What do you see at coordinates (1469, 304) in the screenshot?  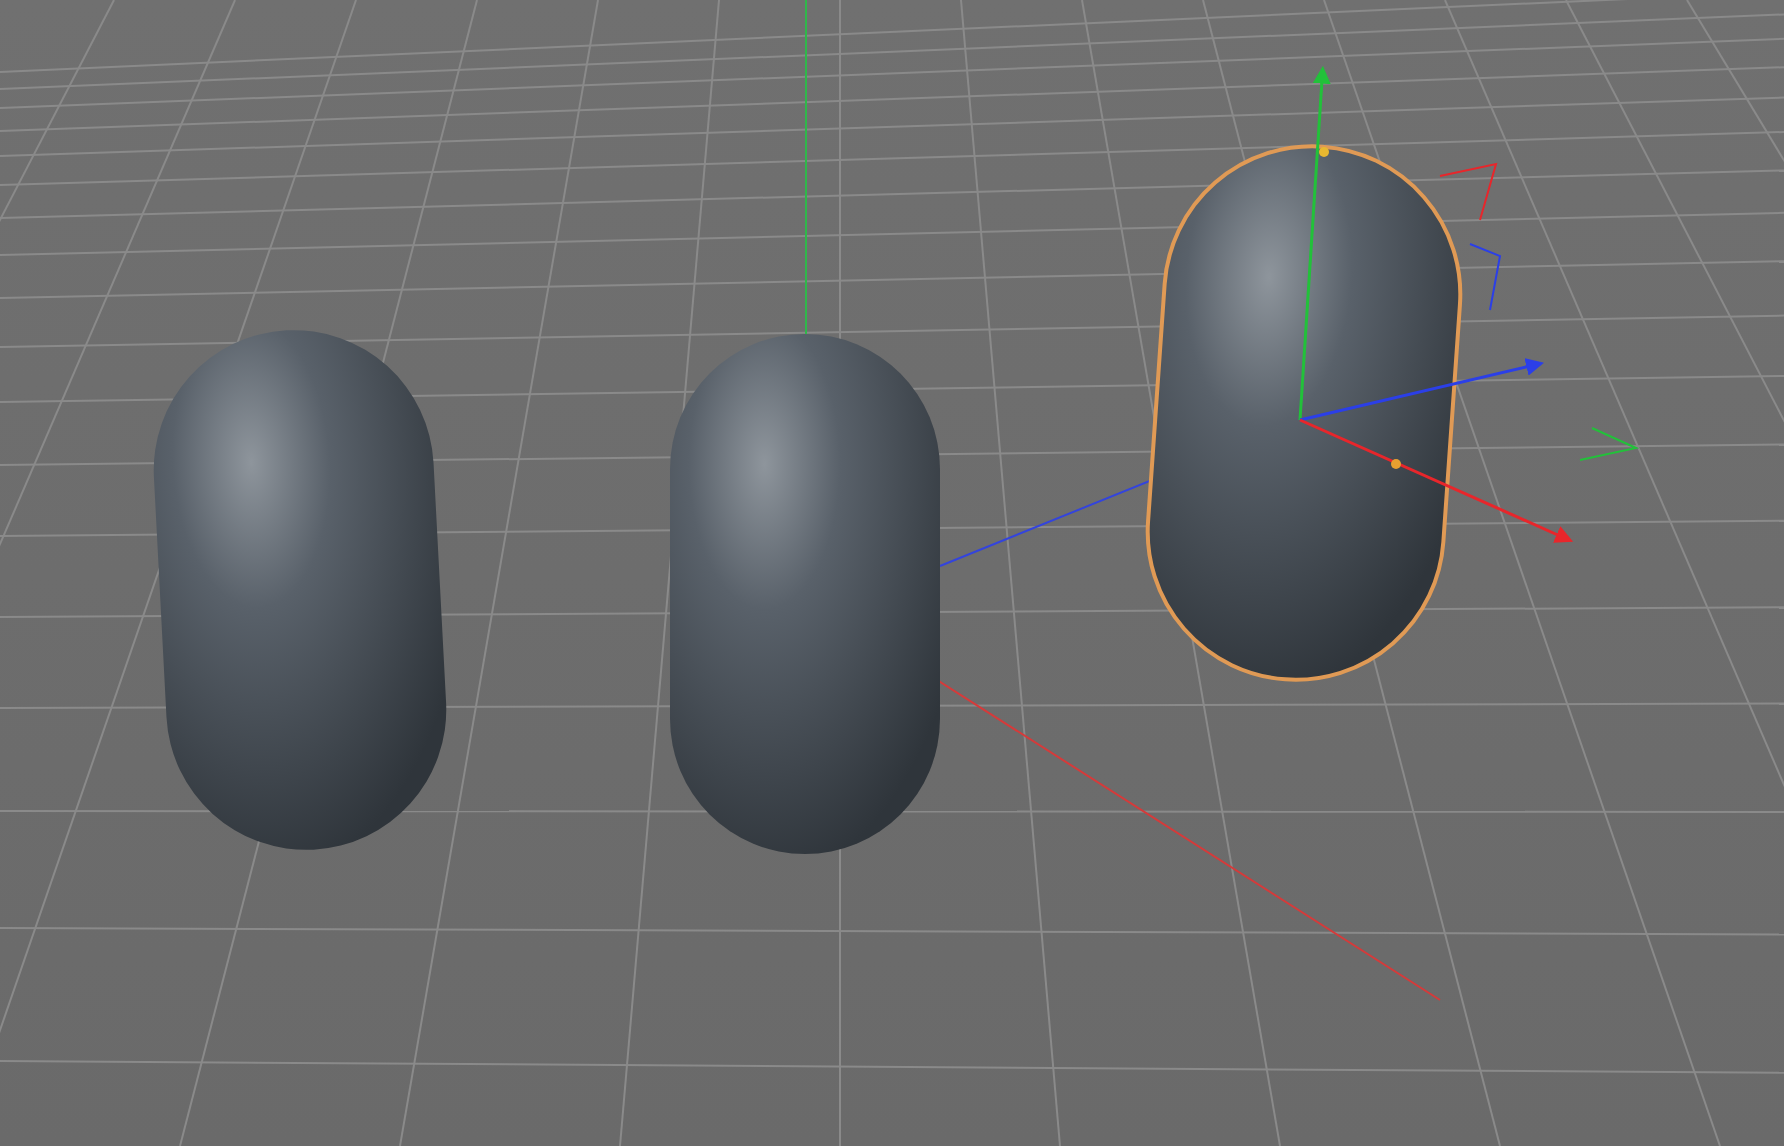 I see `move-gizmo-drawing` at bounding box center [1469, 304].